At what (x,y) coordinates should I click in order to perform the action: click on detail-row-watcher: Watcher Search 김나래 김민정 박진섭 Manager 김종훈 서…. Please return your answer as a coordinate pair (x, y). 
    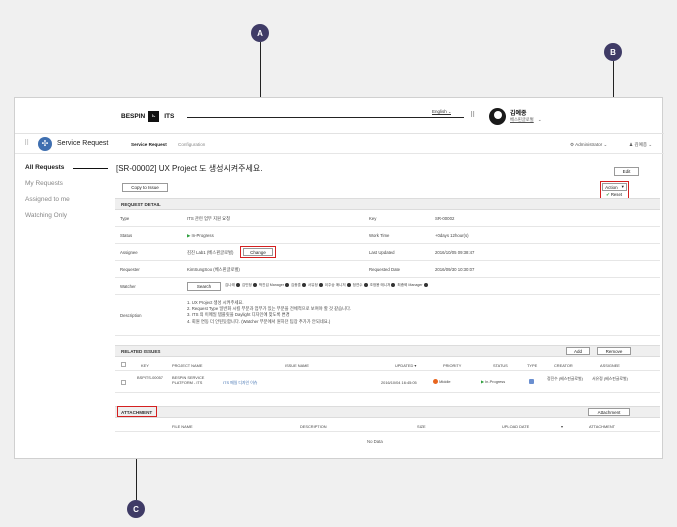
    Looking at the image, I should click on (387, 286).